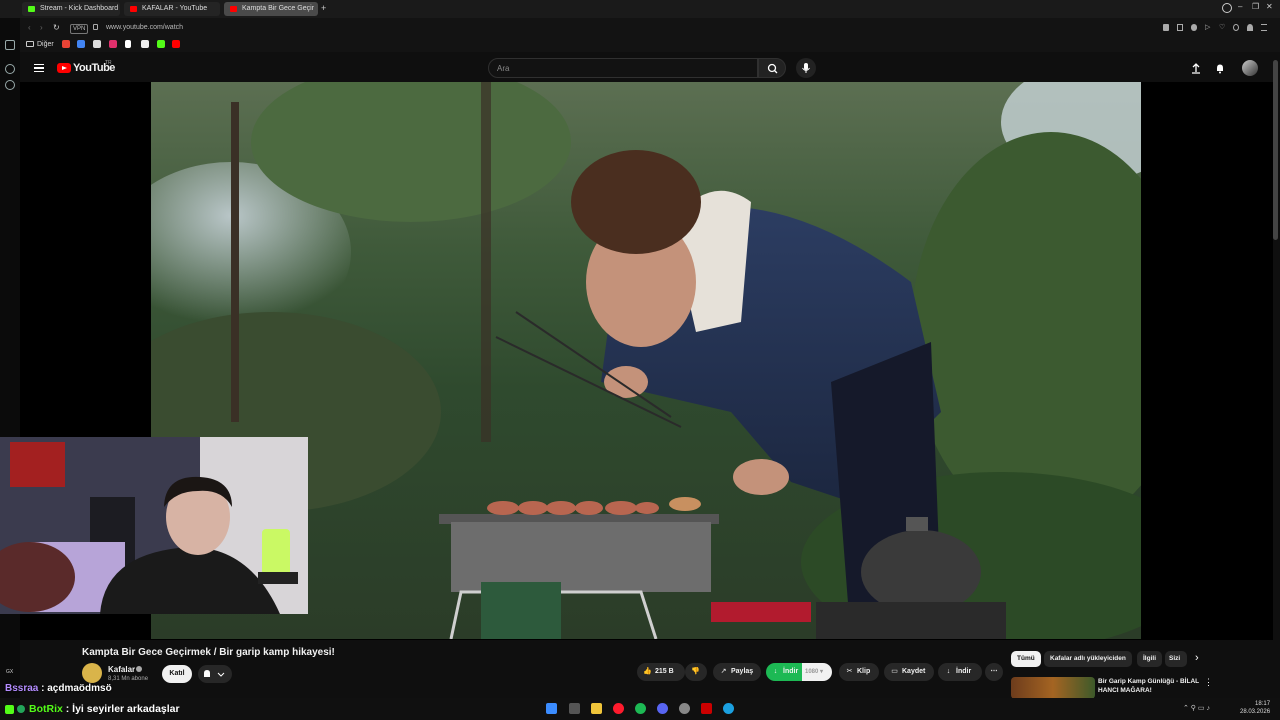 Image resolution: width=1280 pixels, height=720 pixels. Describe the element at coordinates (859, 672) in the screenshot. I see `clip-button: ✂ Klip` at that location.